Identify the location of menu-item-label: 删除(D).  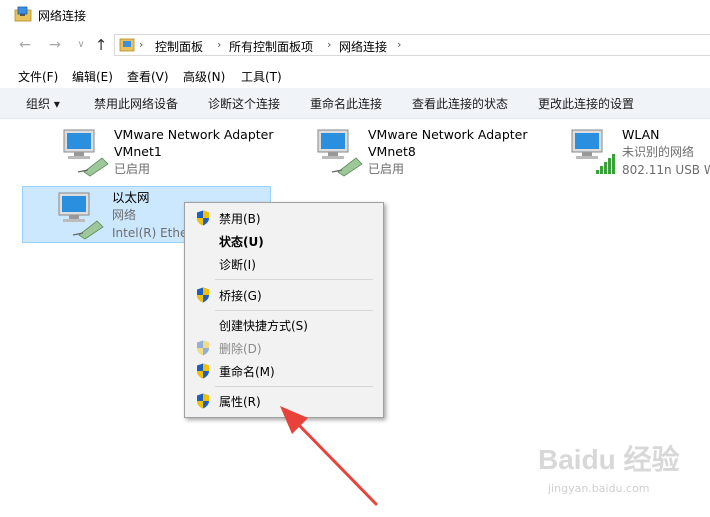
(240, 349).